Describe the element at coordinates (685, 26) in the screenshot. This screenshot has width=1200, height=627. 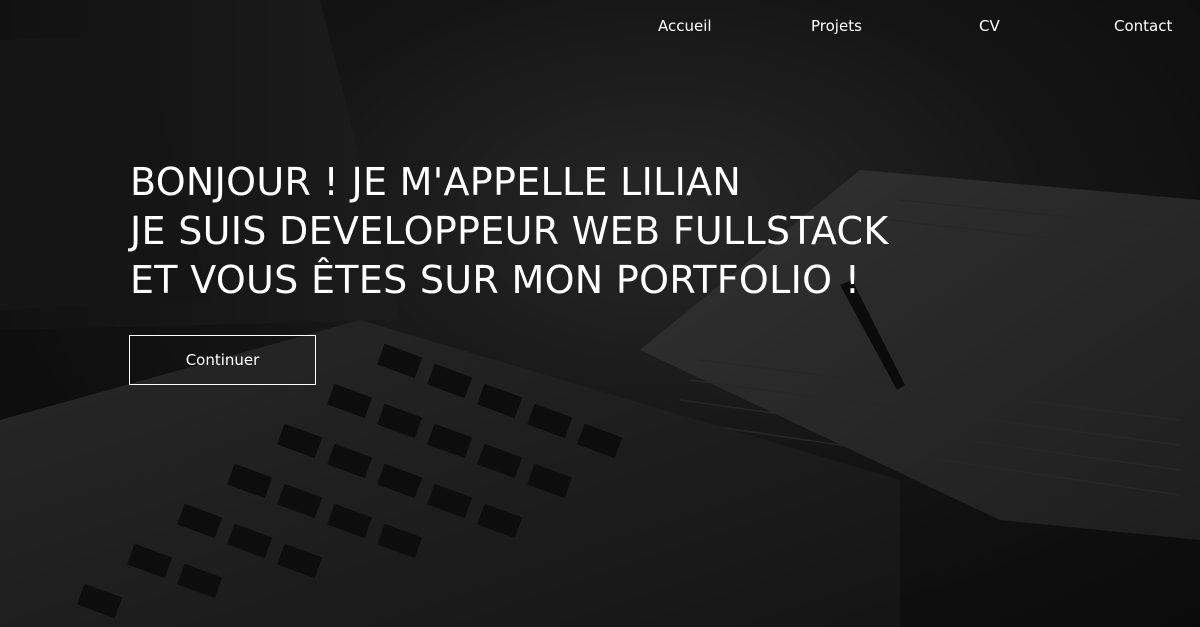
I see `nav-item-accueil: Accueil` at that location.